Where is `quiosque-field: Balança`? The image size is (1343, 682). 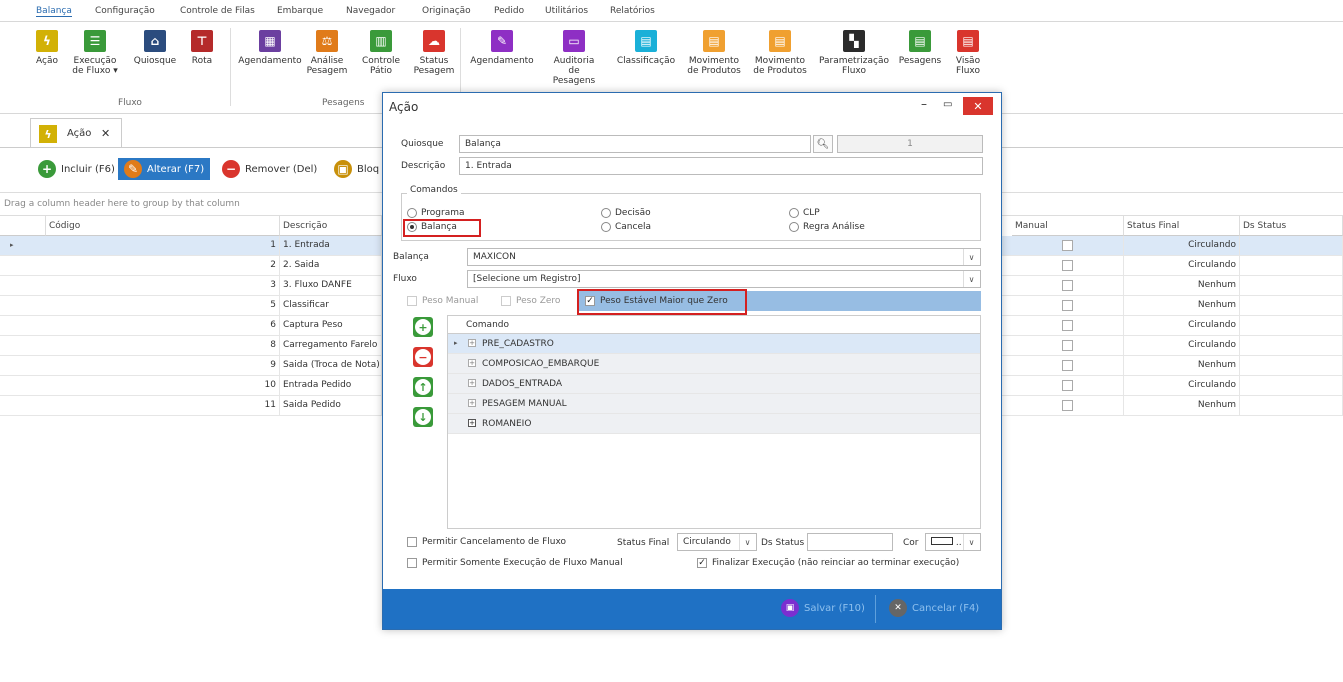 quiosque-field: Balança is located at coordinates (635, 144).